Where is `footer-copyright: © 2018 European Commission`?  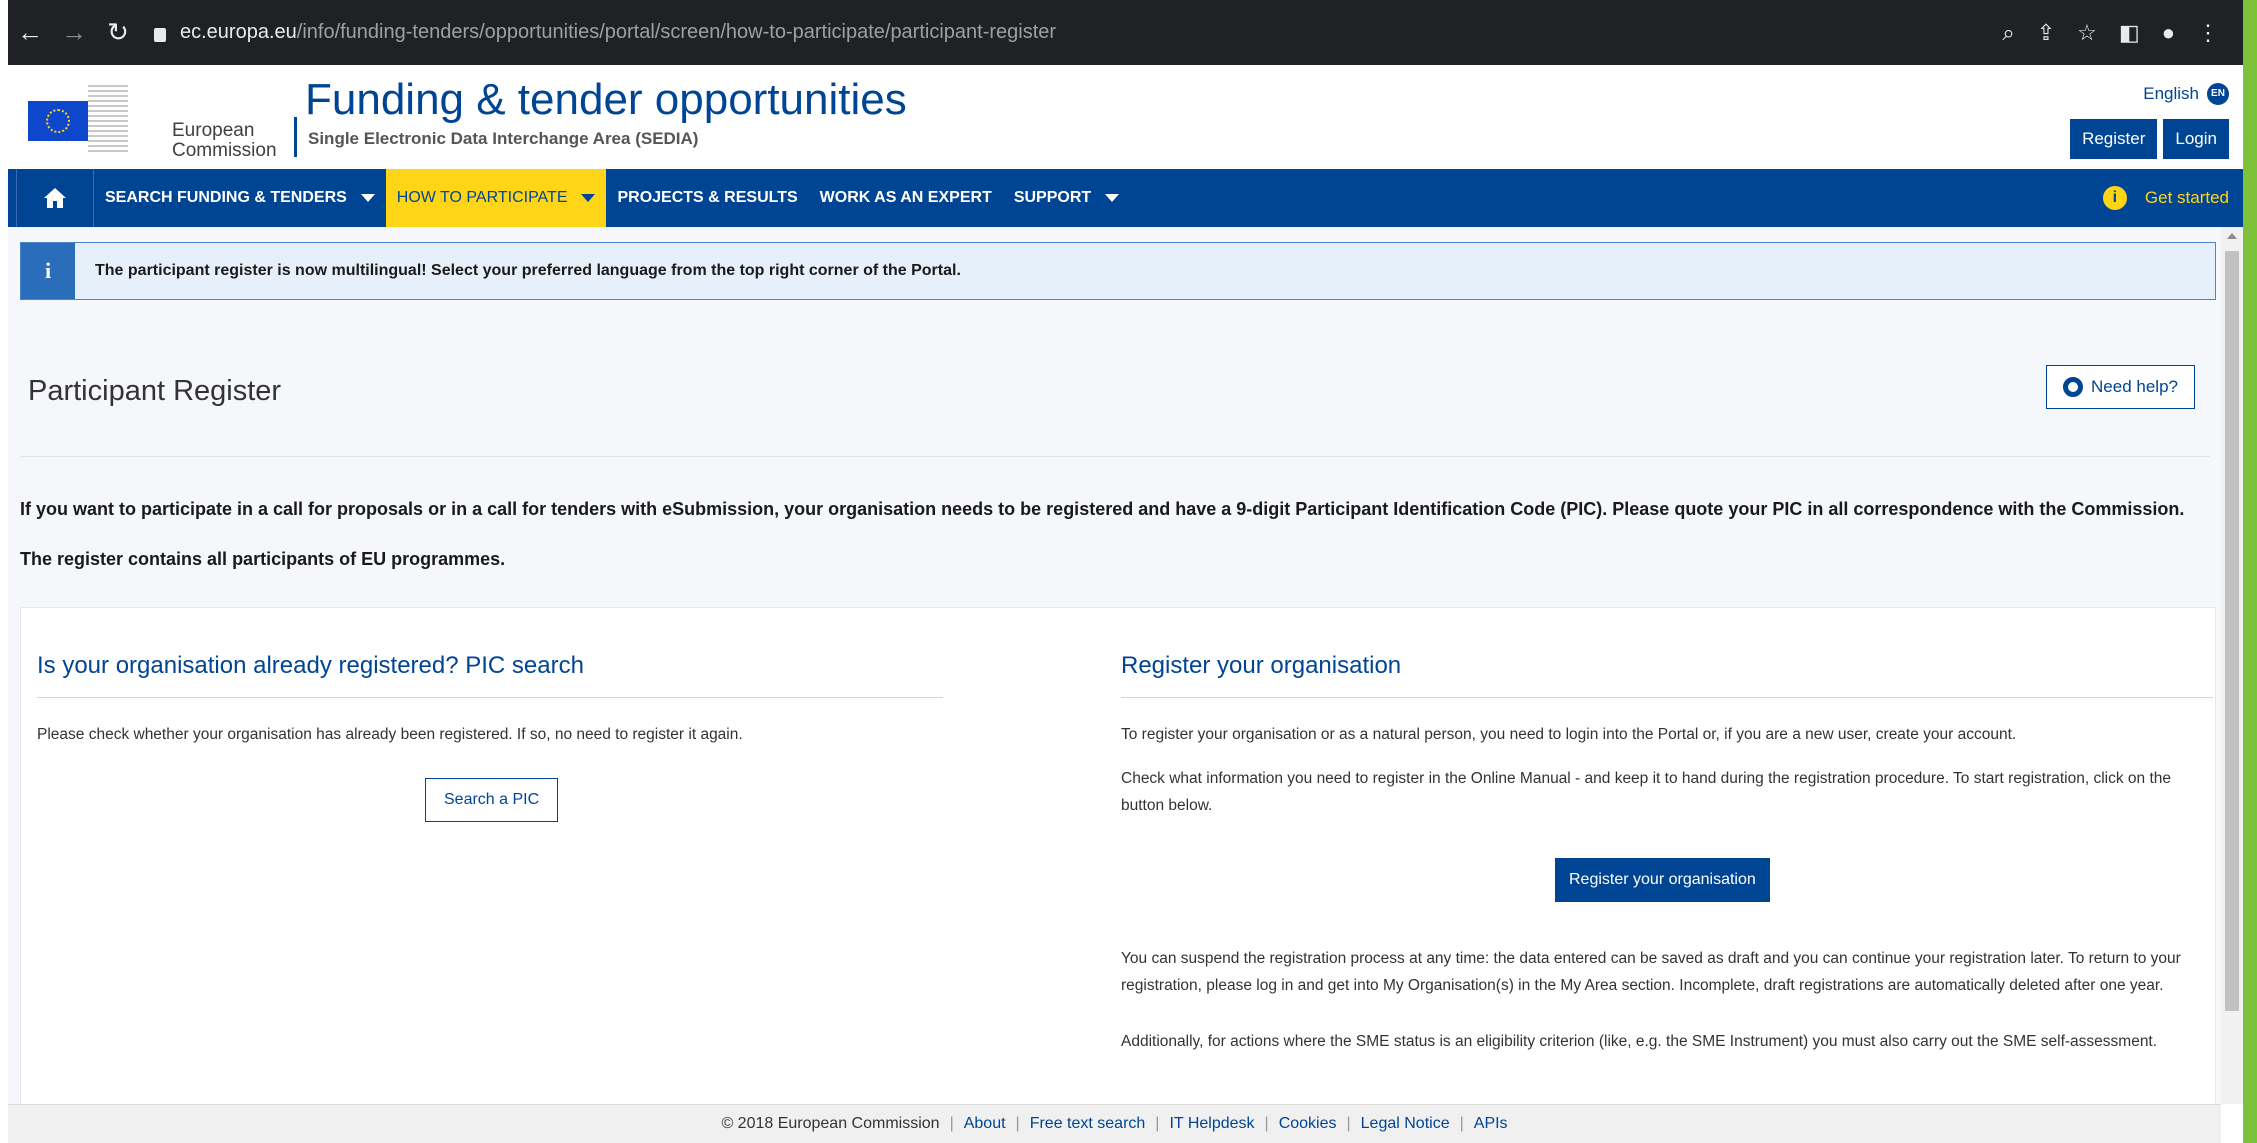 footer-copyright: © 2018 European Commission is located at coordinates (830, 1123).